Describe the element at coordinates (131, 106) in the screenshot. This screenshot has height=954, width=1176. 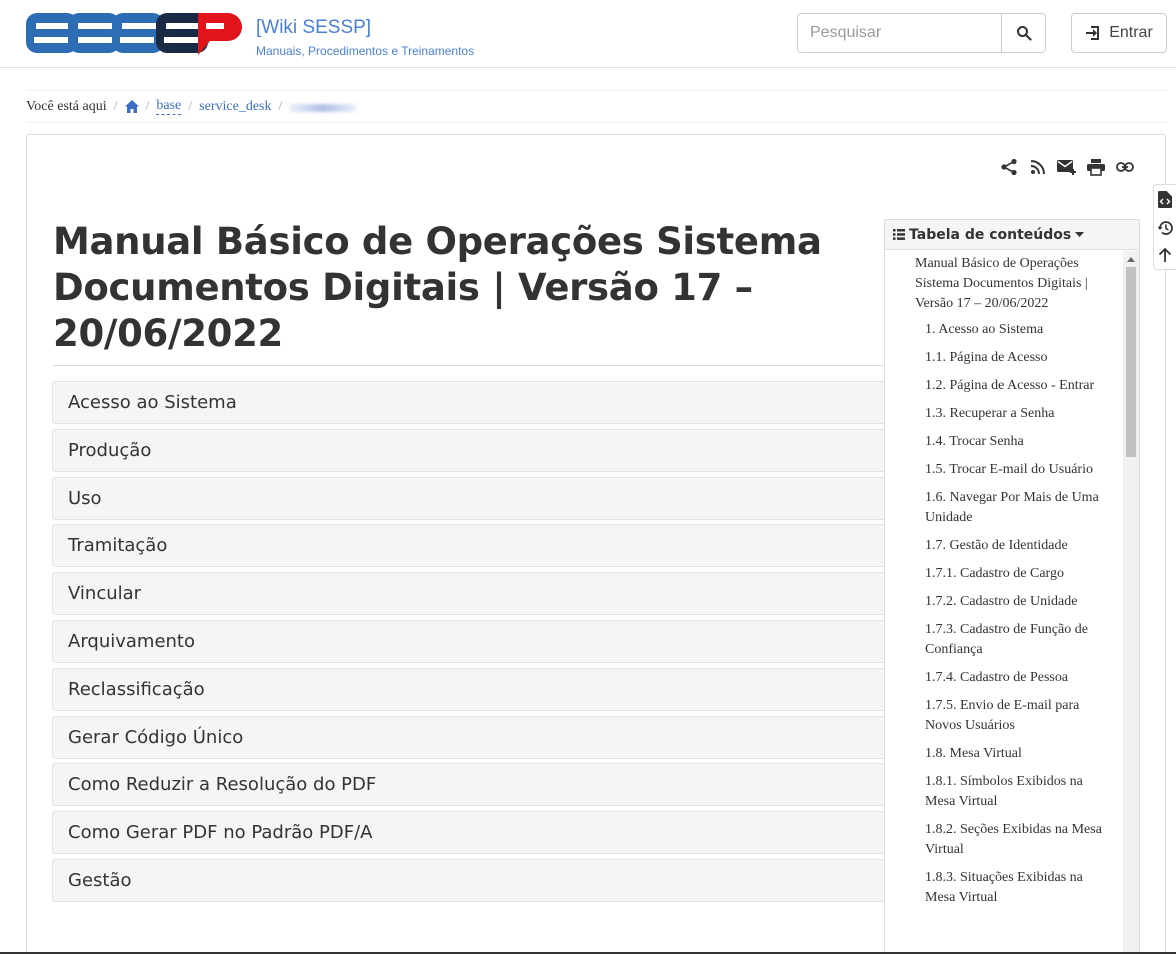
I see `home-icon` at that location.